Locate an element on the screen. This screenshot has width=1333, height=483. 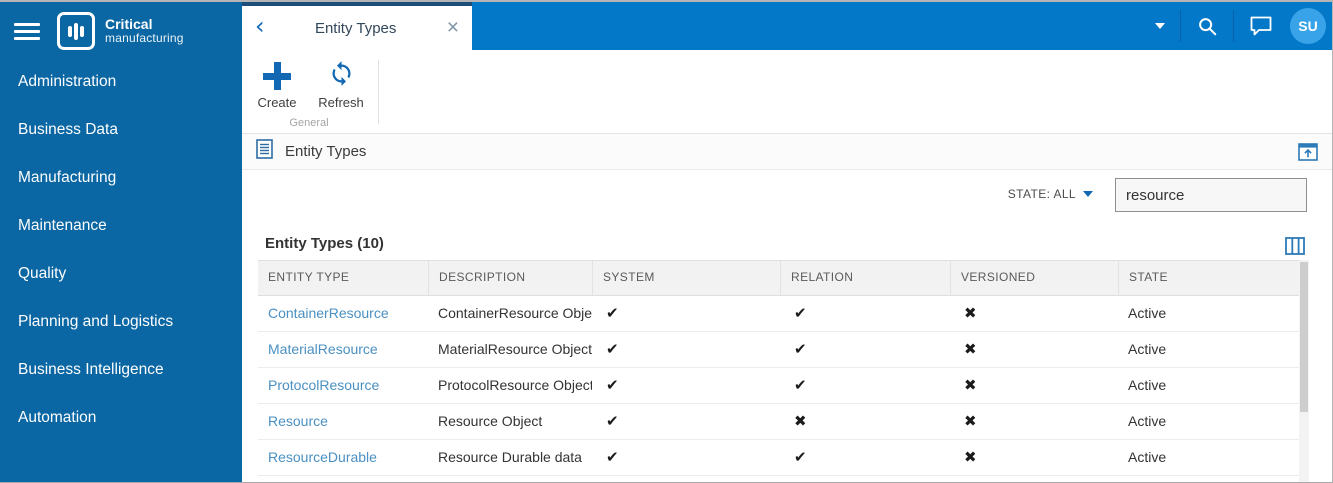
column-header-relation: RELATION is located at coordinates (865, 278).